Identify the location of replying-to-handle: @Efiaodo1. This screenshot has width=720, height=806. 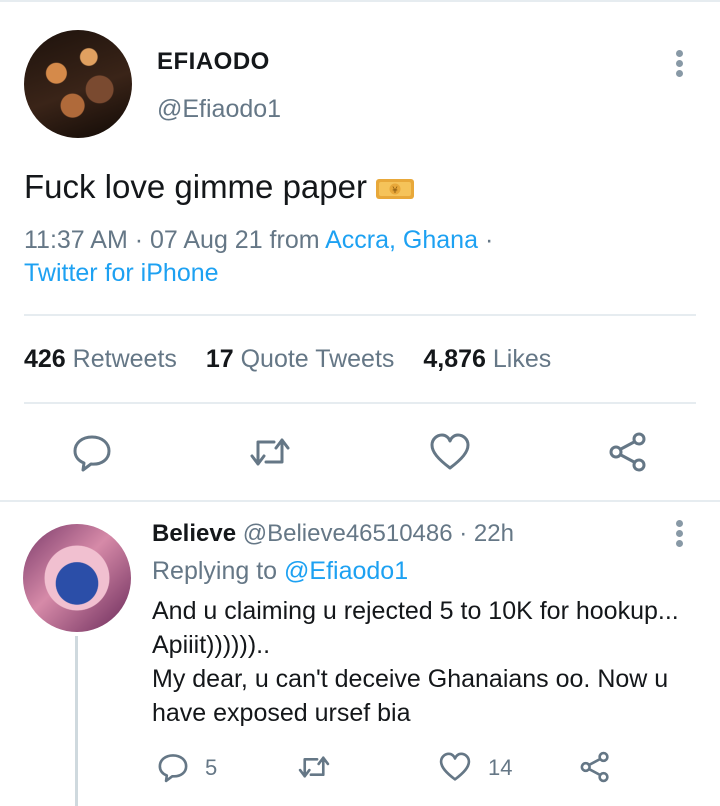
(346, 571).